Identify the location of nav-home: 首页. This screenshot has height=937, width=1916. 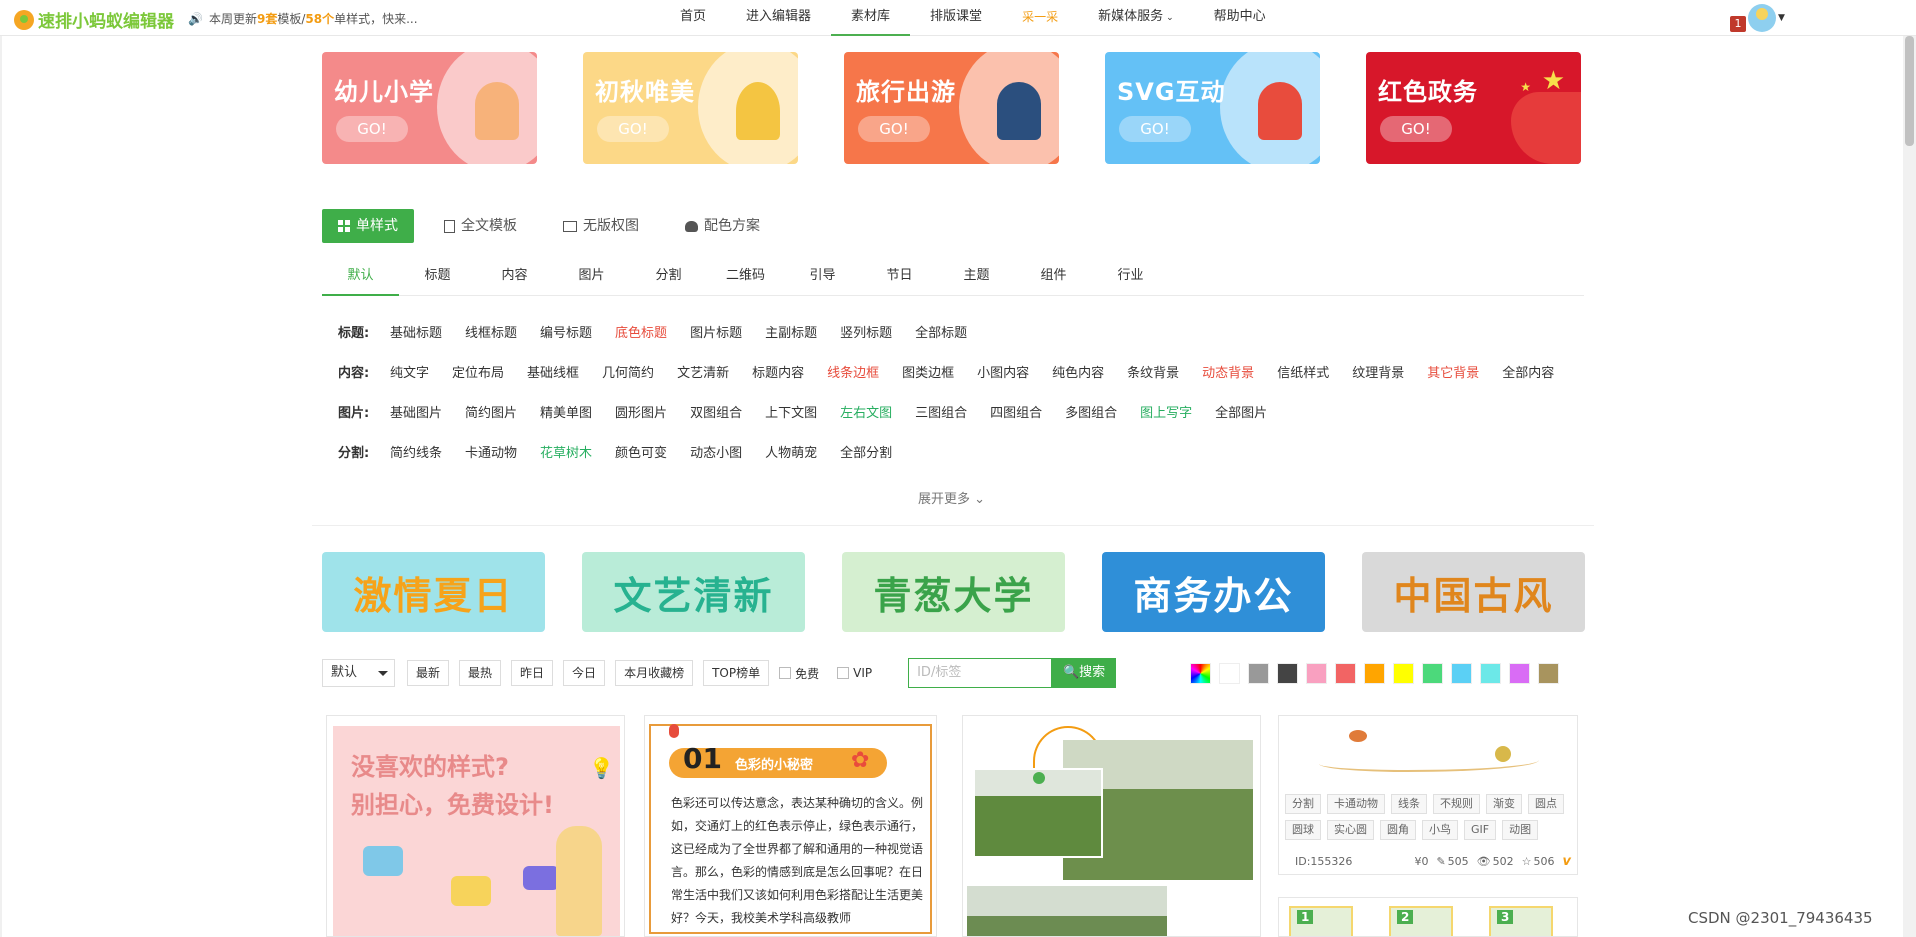
(693, 18).